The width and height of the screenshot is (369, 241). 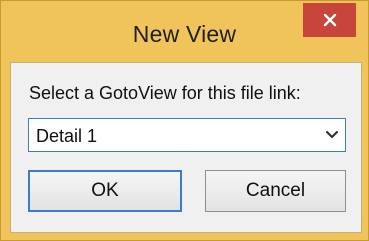 I want to click on chevron-down-icon, so click(x=332, y=134).